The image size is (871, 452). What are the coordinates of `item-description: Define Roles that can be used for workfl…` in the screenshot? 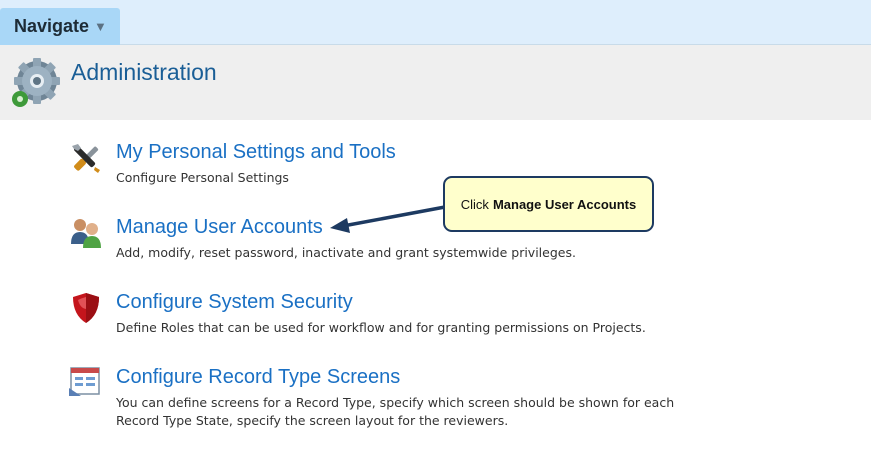 It's located at (381, 327).